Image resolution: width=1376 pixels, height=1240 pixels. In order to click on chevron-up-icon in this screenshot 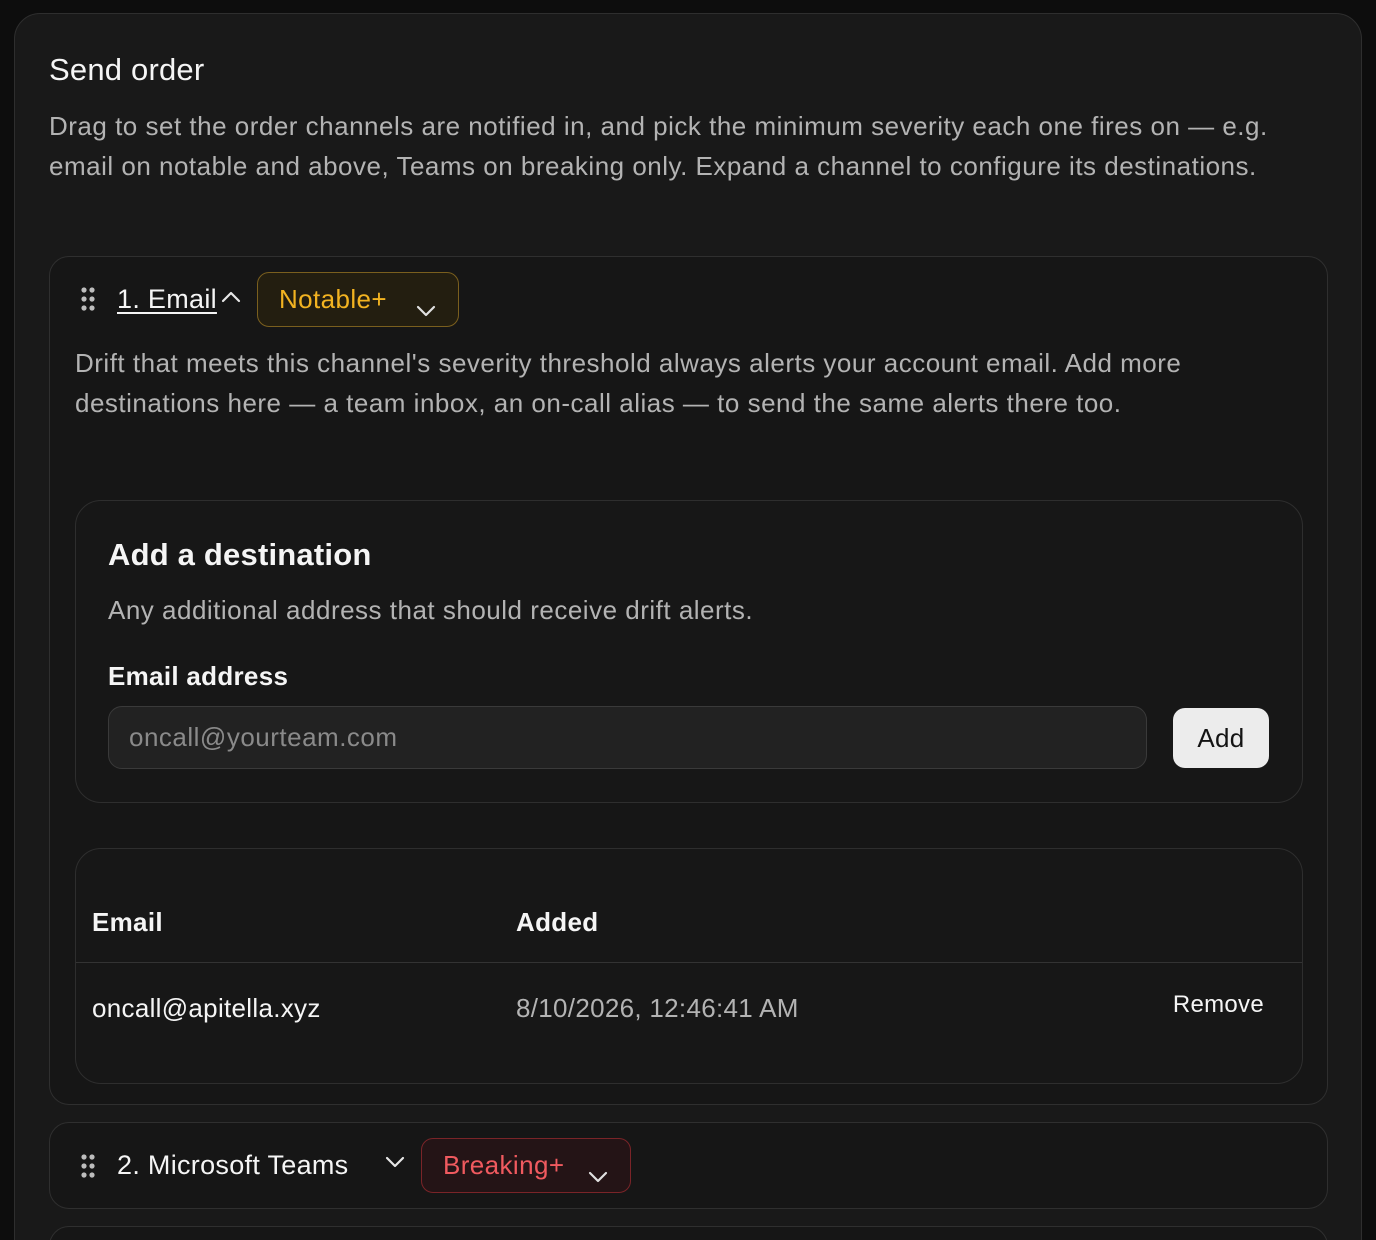, I will do `click(231, 297)`.